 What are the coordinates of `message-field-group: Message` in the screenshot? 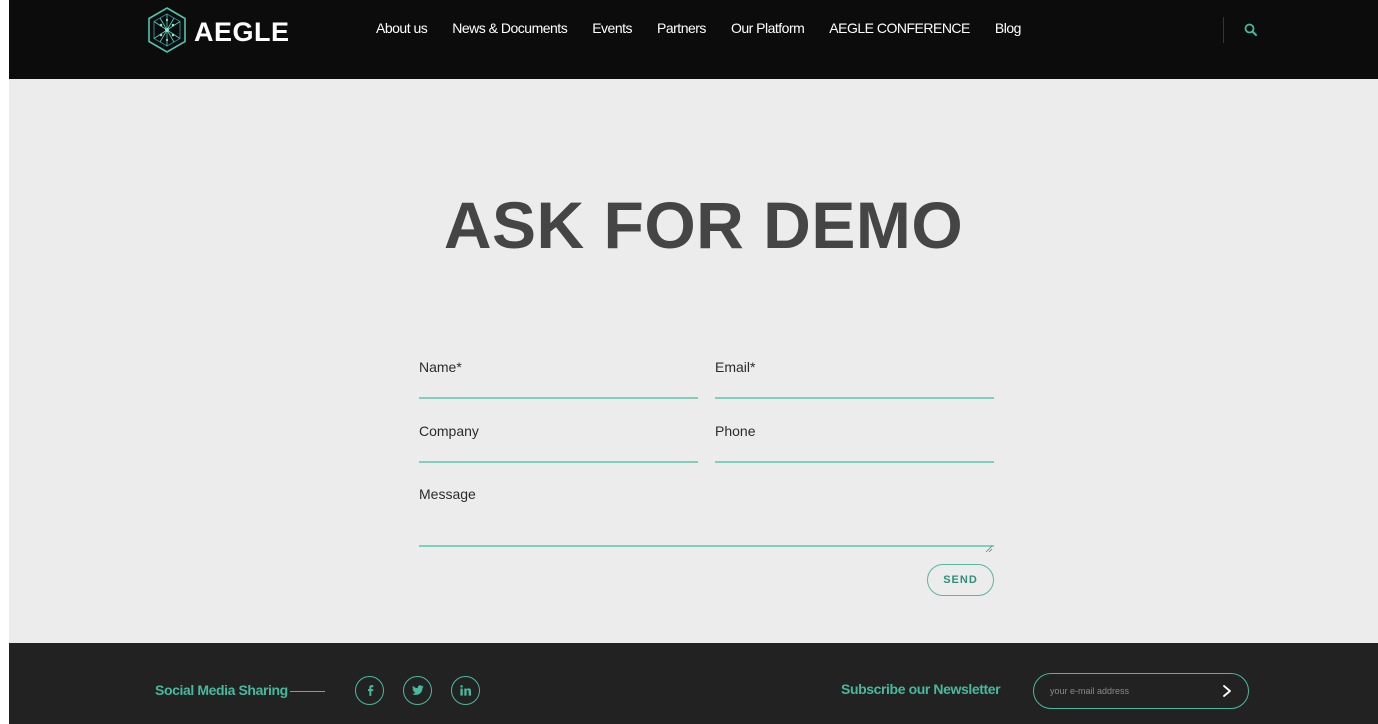 It's located at (706, 520).